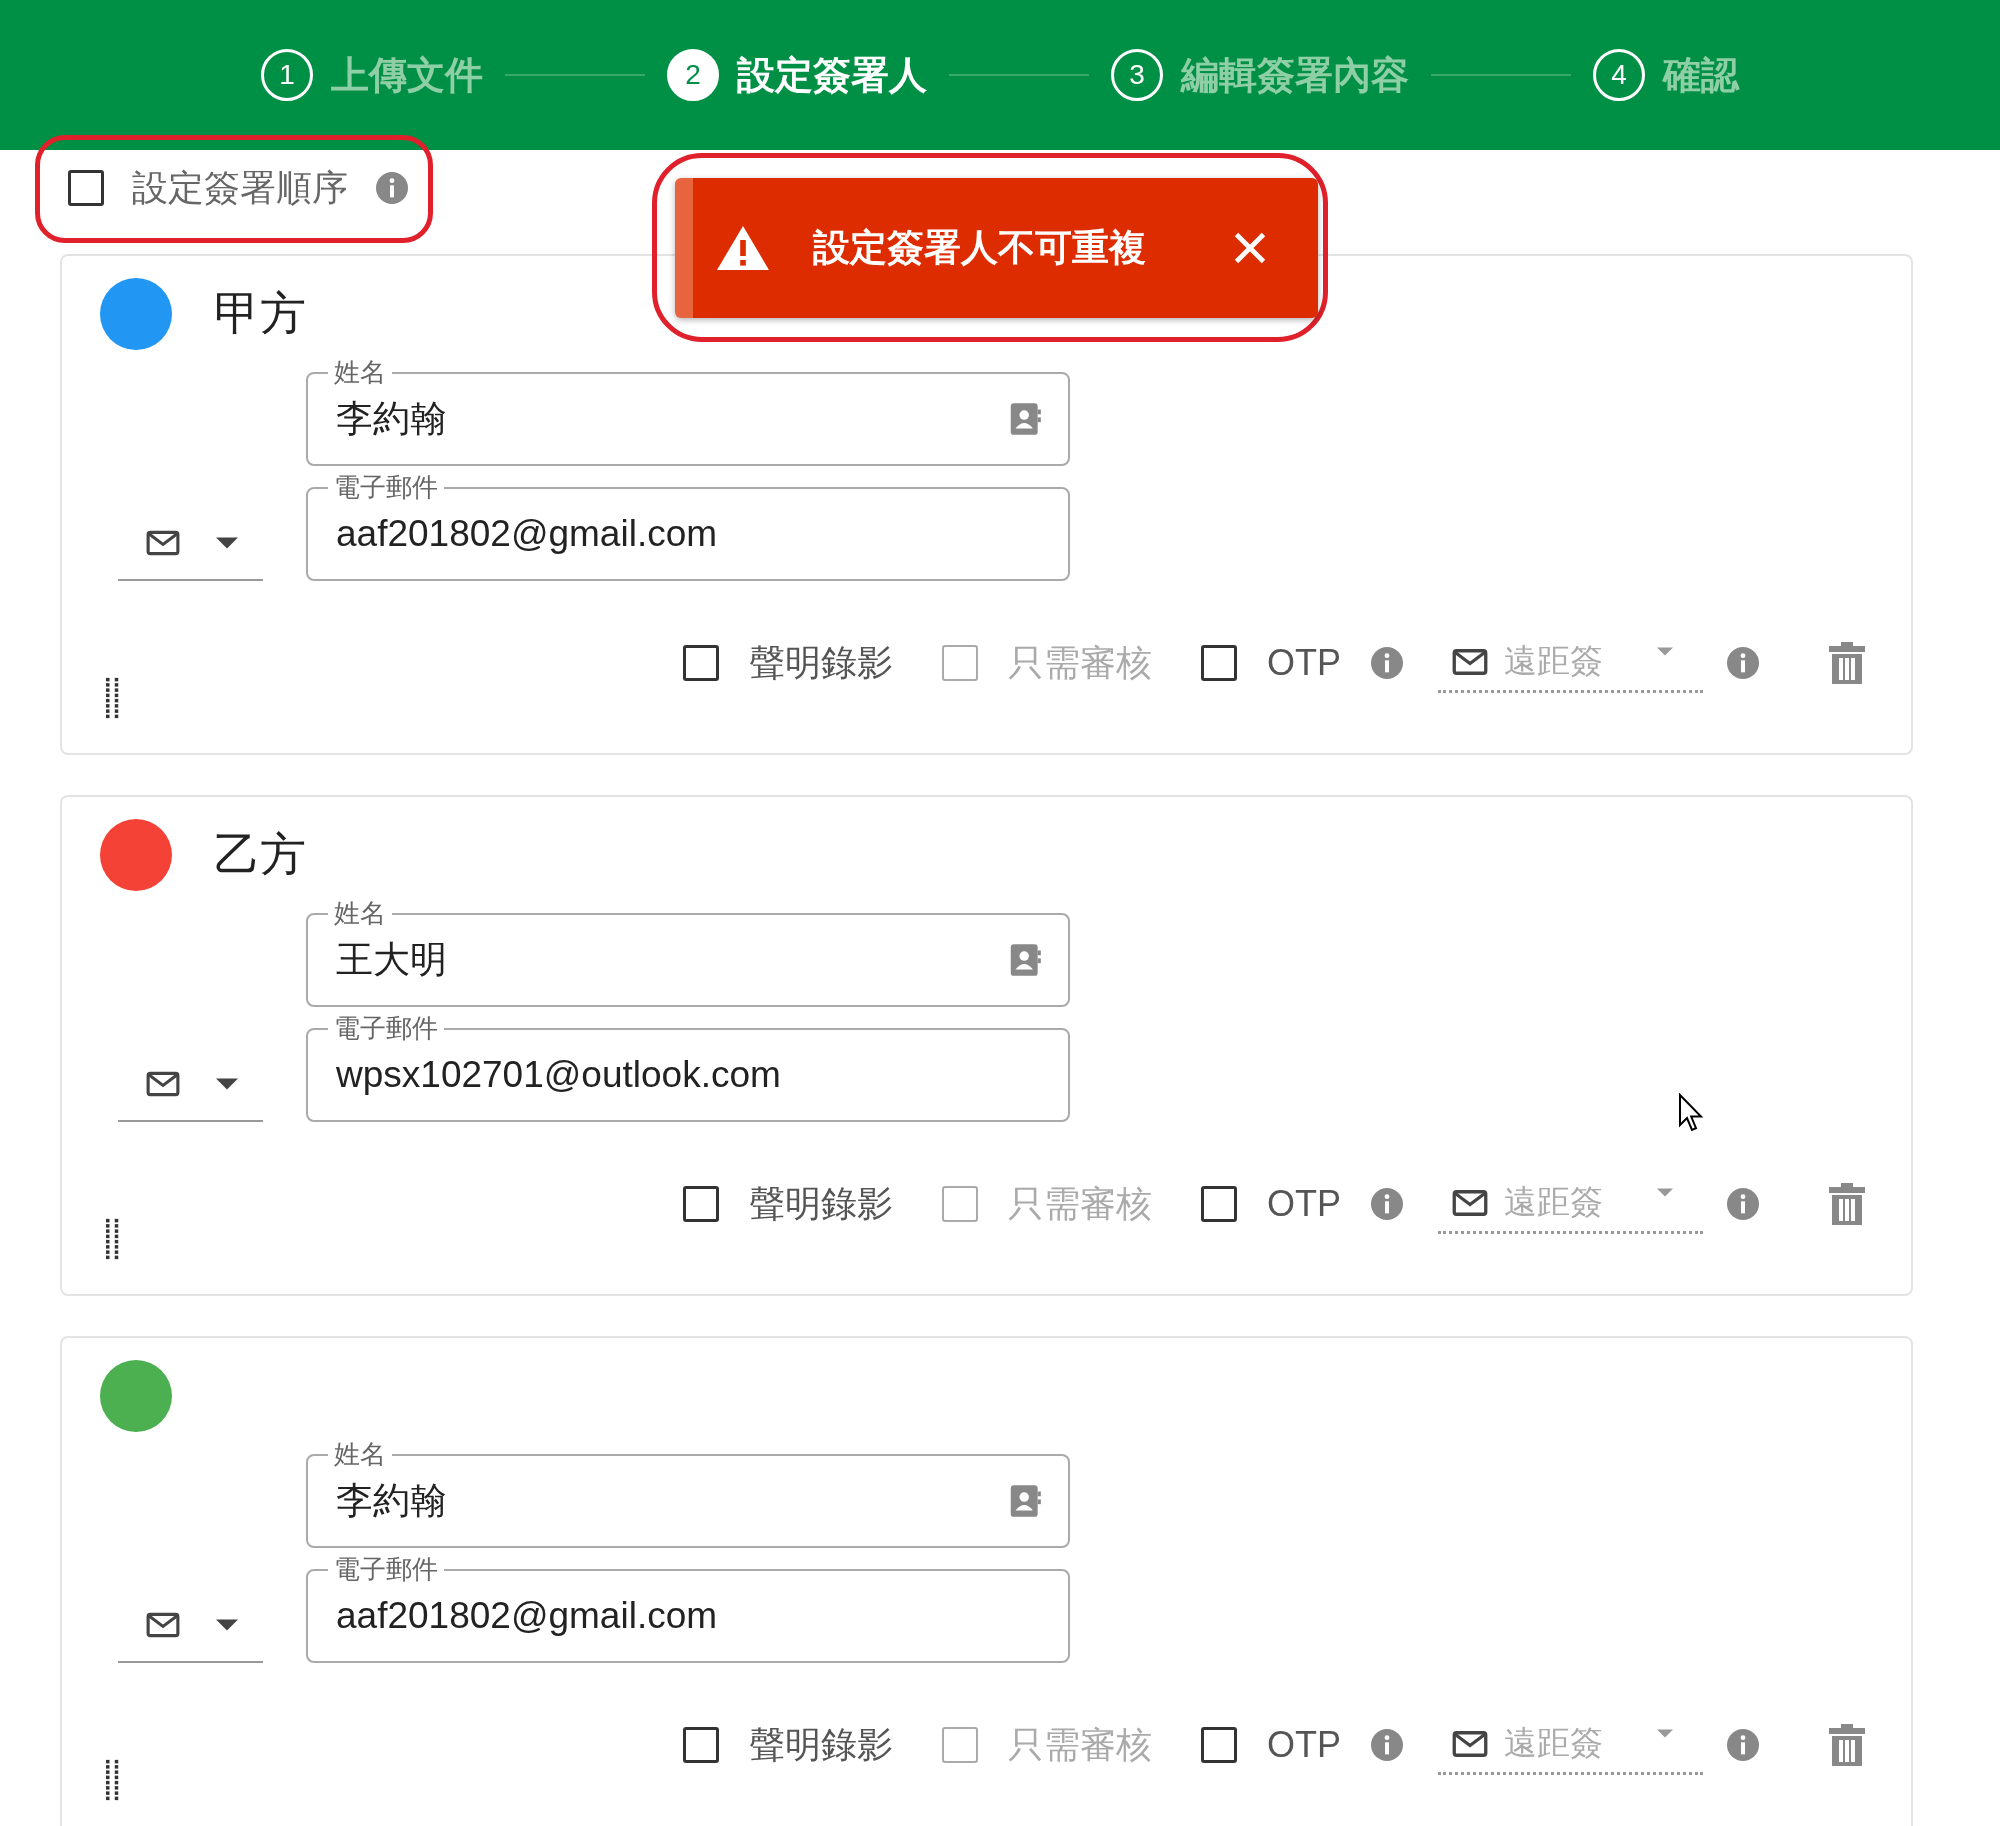  What do you see at coordinates (1260, 75) in the screenshot?
I see `step-tab: 3 編輯簽署內容` at bounding box center [1260, 75].